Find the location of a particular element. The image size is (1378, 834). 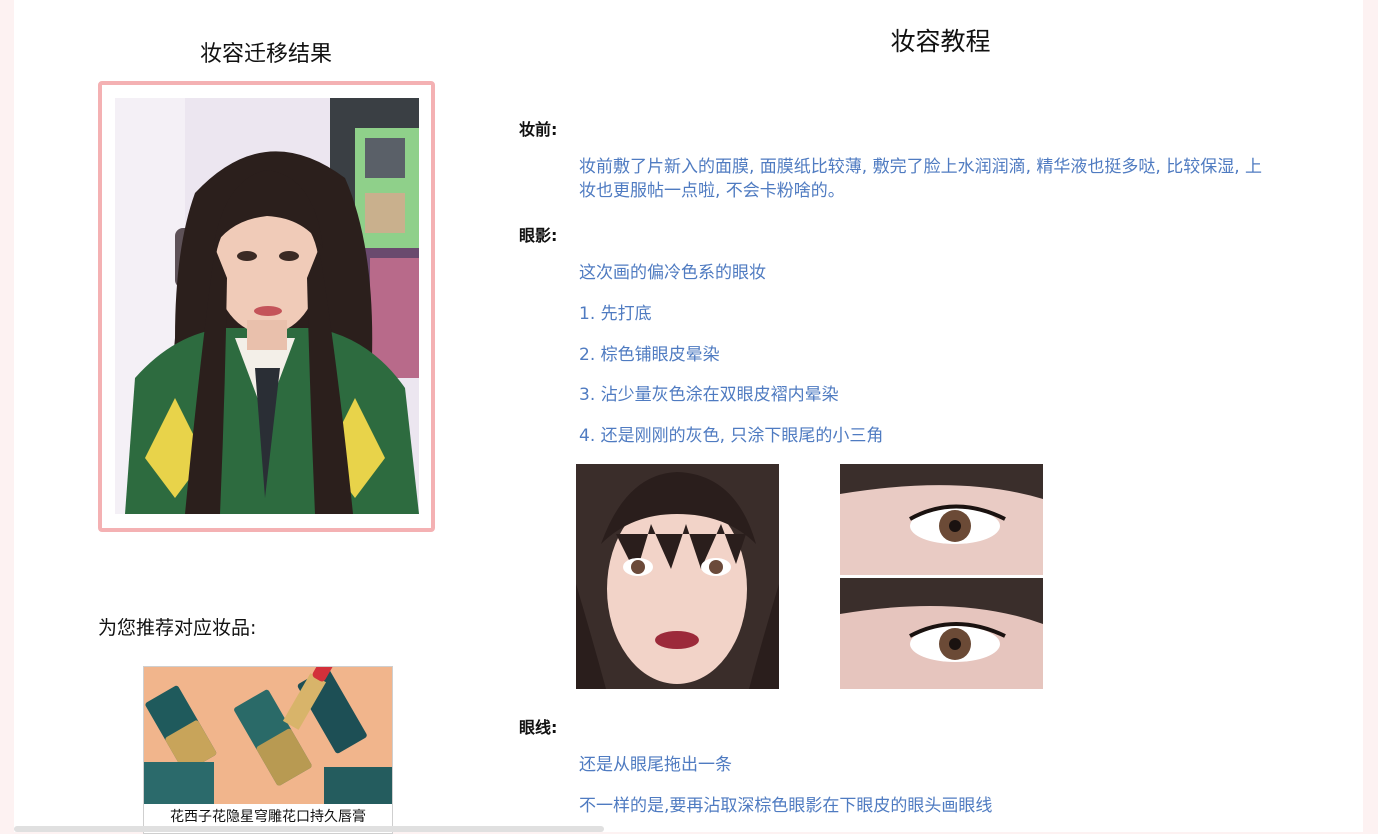

tutorial-image-eyes is located at coordinates (941, 576).